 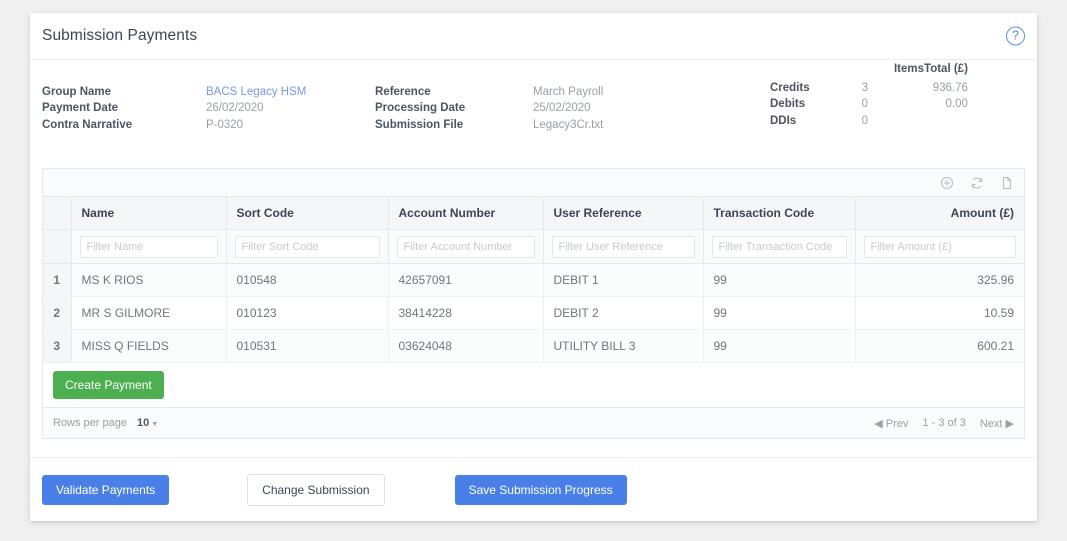 I want to click on validate-payments-button: Validate Payments, so click(x=106, y=489).